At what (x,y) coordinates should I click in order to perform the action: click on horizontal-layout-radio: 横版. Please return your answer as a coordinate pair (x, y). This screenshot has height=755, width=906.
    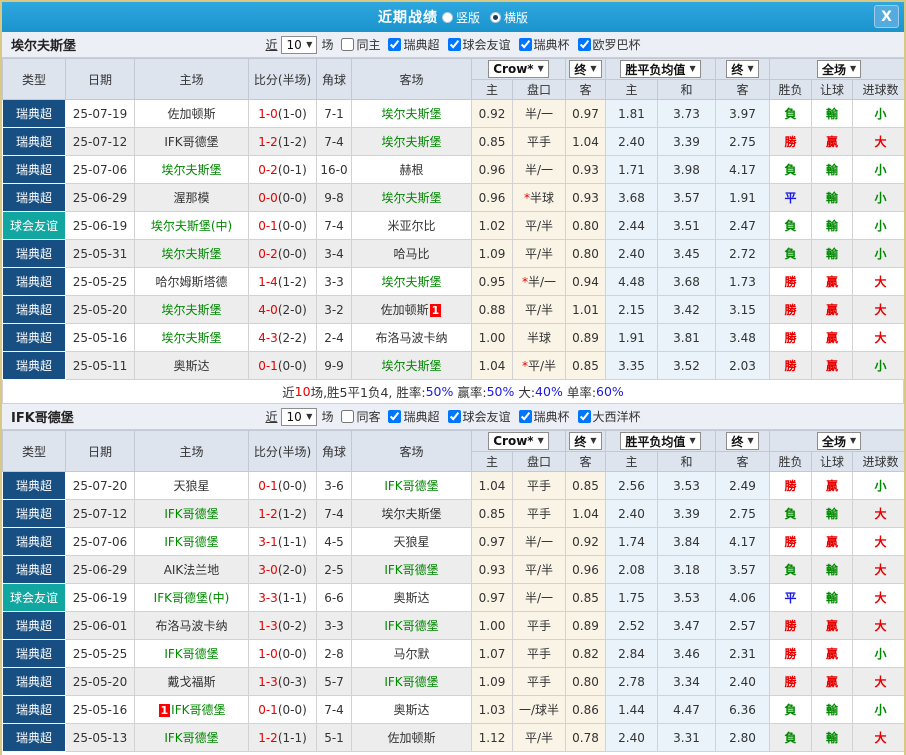
    Looking at the image, I should click on (509, 17).